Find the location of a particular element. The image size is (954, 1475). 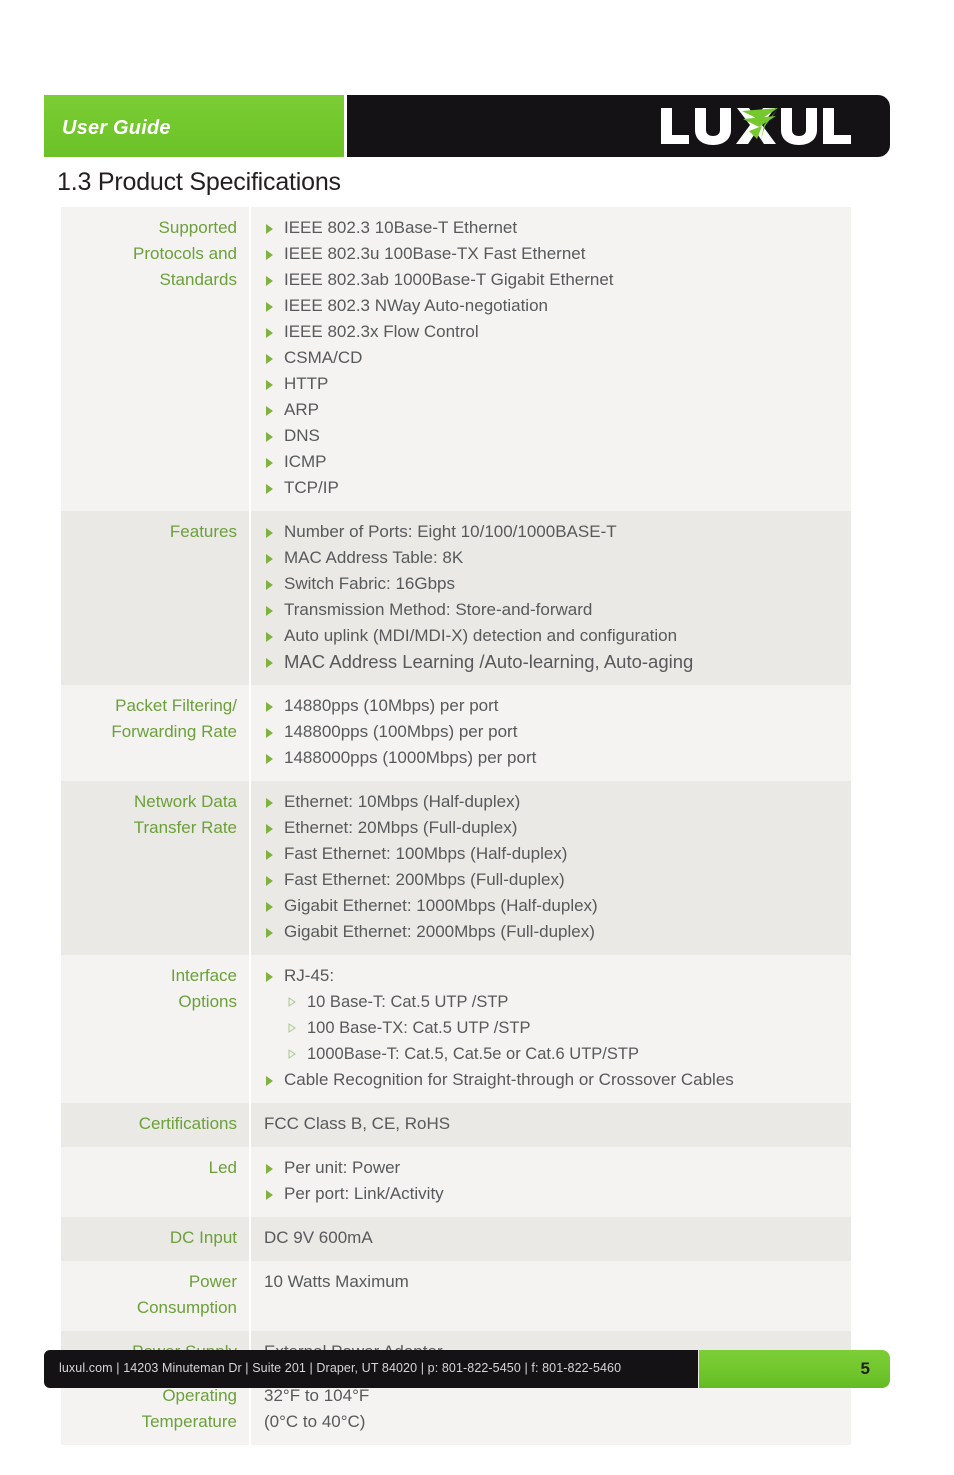

value-text: 10 Watts Maximum is located at coordinates (336, 1281).